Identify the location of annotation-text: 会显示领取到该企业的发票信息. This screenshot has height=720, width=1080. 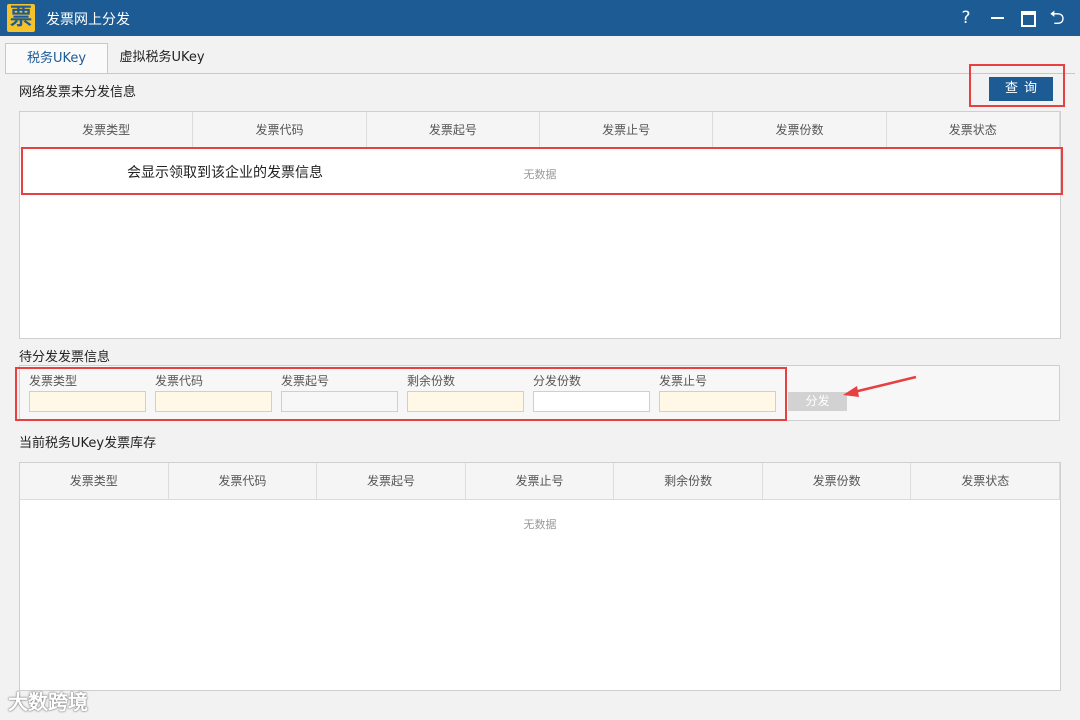
(225, 173).